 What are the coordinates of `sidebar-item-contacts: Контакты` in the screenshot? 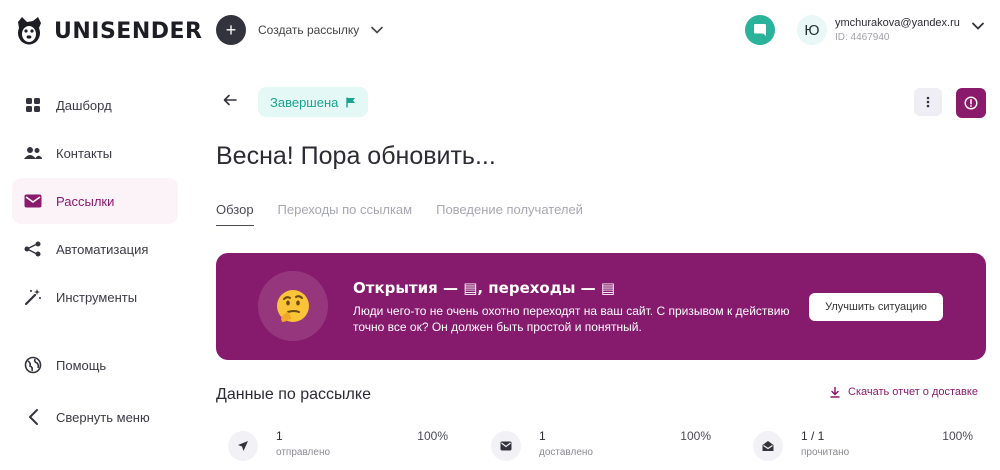 It's located at (95, 153).